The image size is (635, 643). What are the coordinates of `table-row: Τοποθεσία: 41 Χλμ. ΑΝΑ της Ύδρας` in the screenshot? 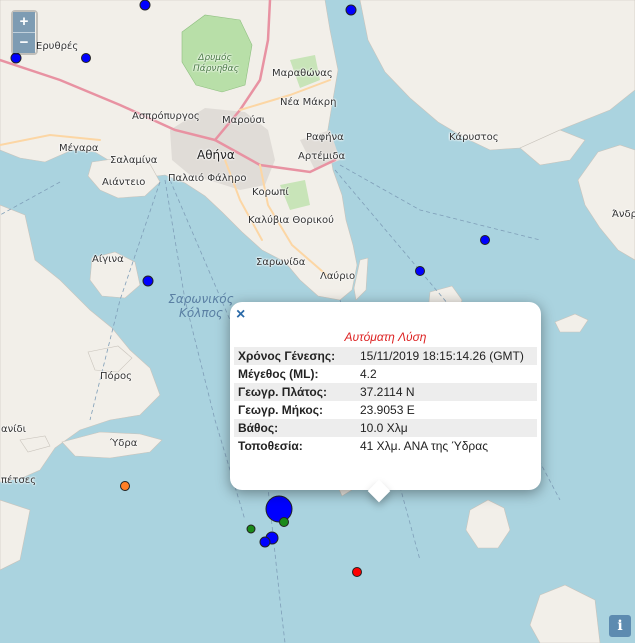 It's located at (385, 446).